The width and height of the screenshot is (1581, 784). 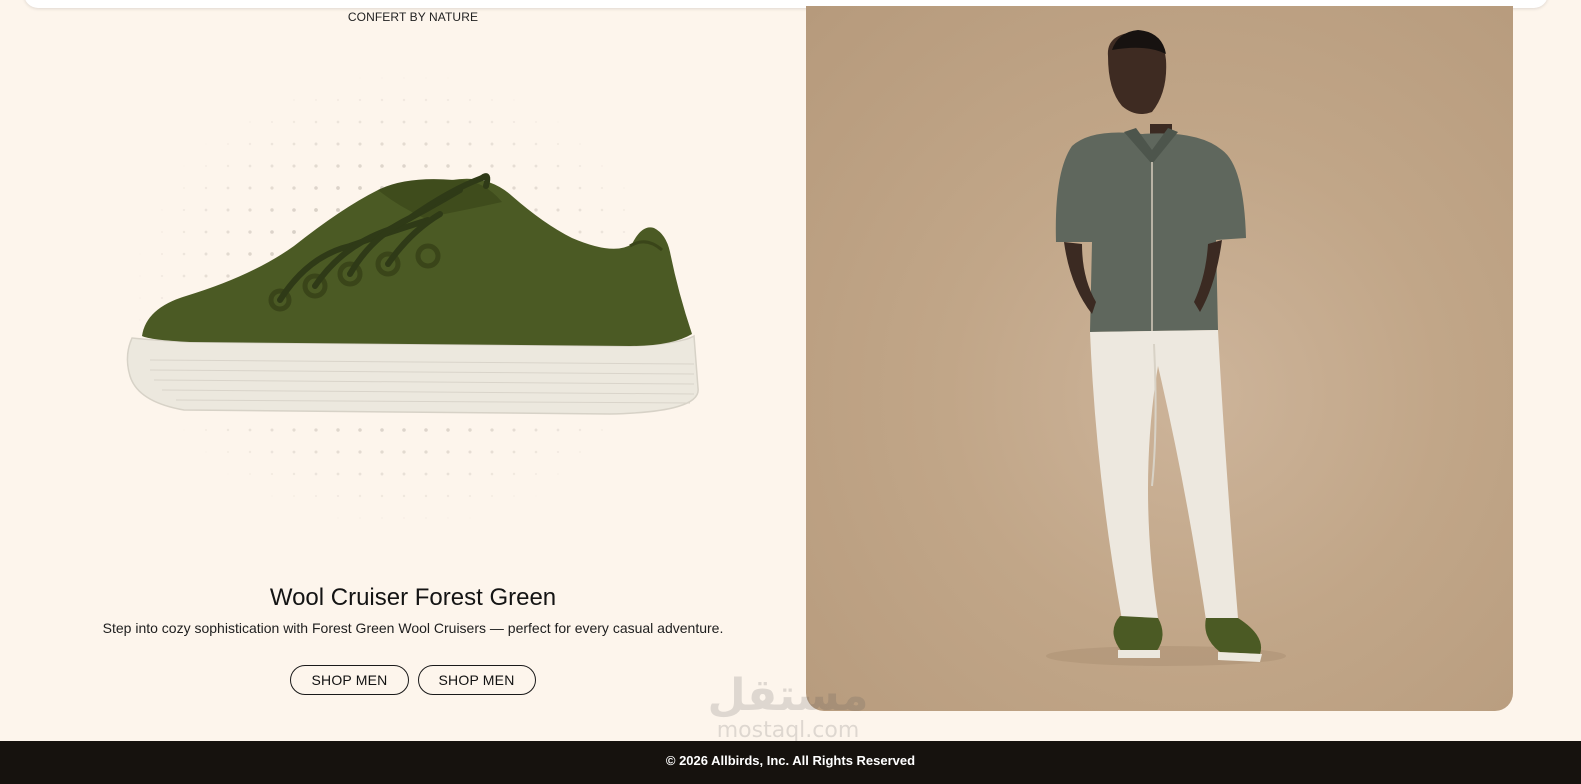 I want to click on product-title: Wool Cruiser Forest Green, so click(x=413, y=597).